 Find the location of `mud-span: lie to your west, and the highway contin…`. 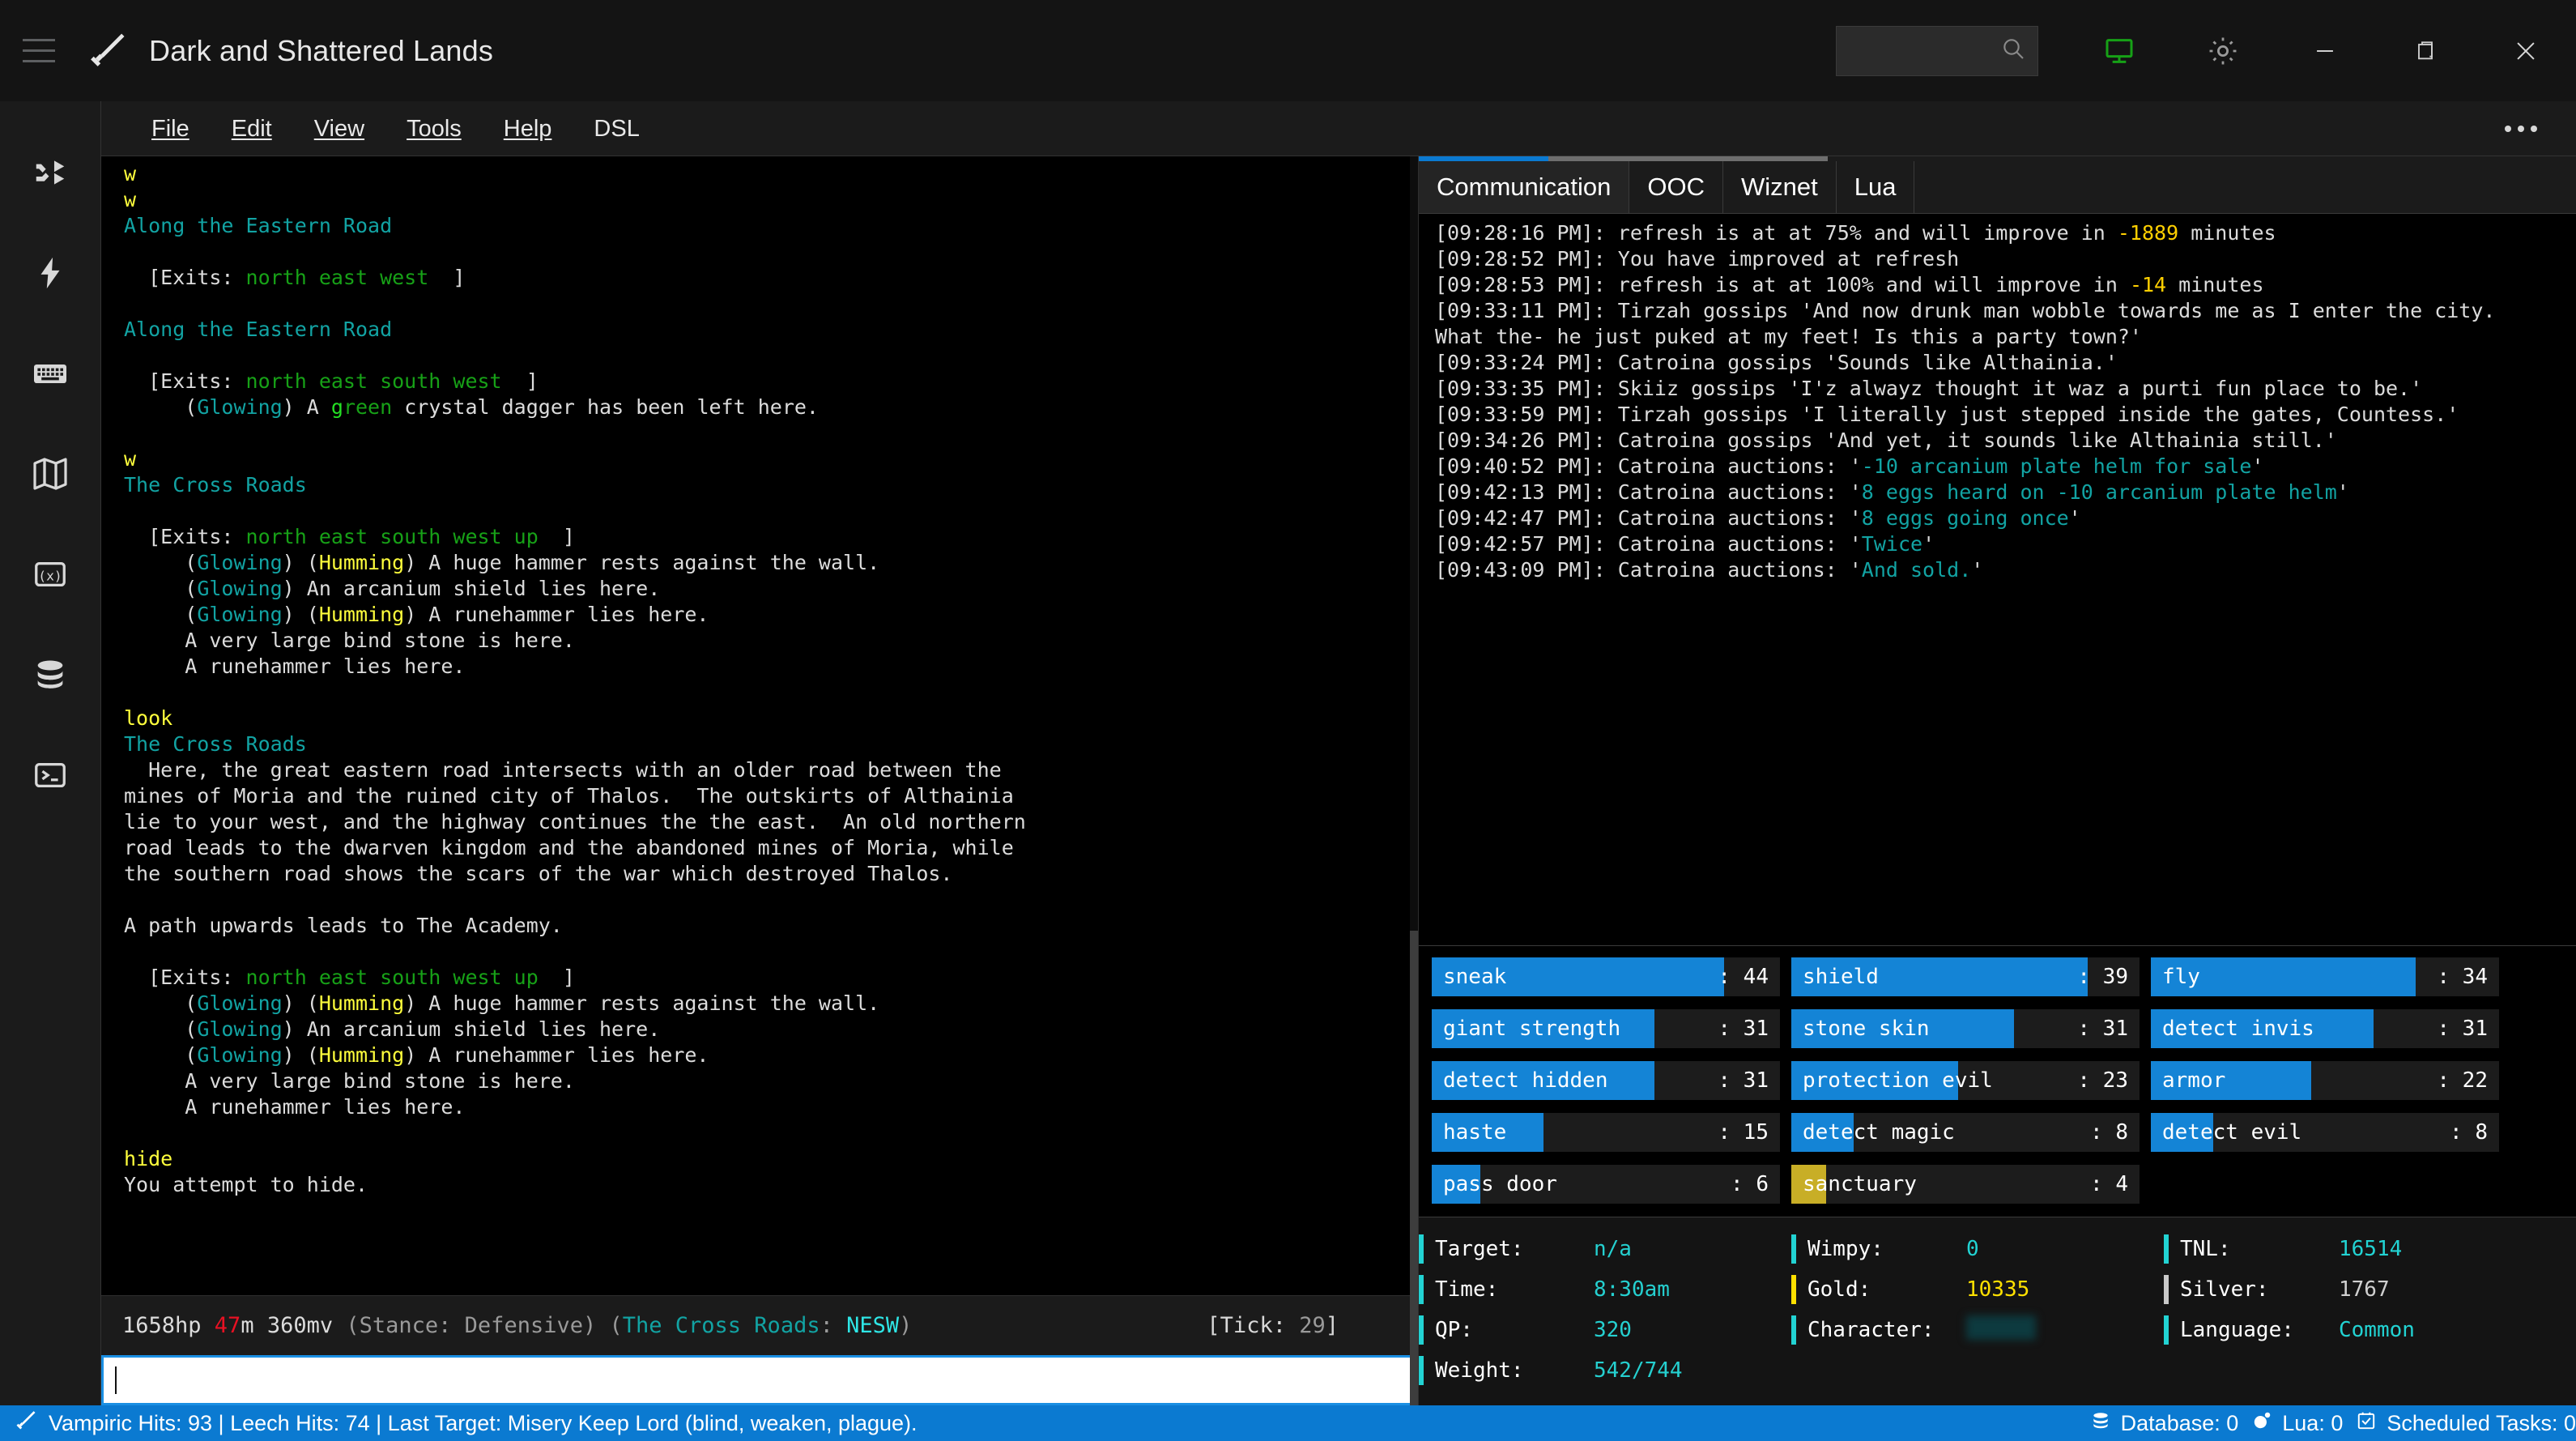

mud-span: lie to your west, and the highway contin… is located at coordinates (575, 821).